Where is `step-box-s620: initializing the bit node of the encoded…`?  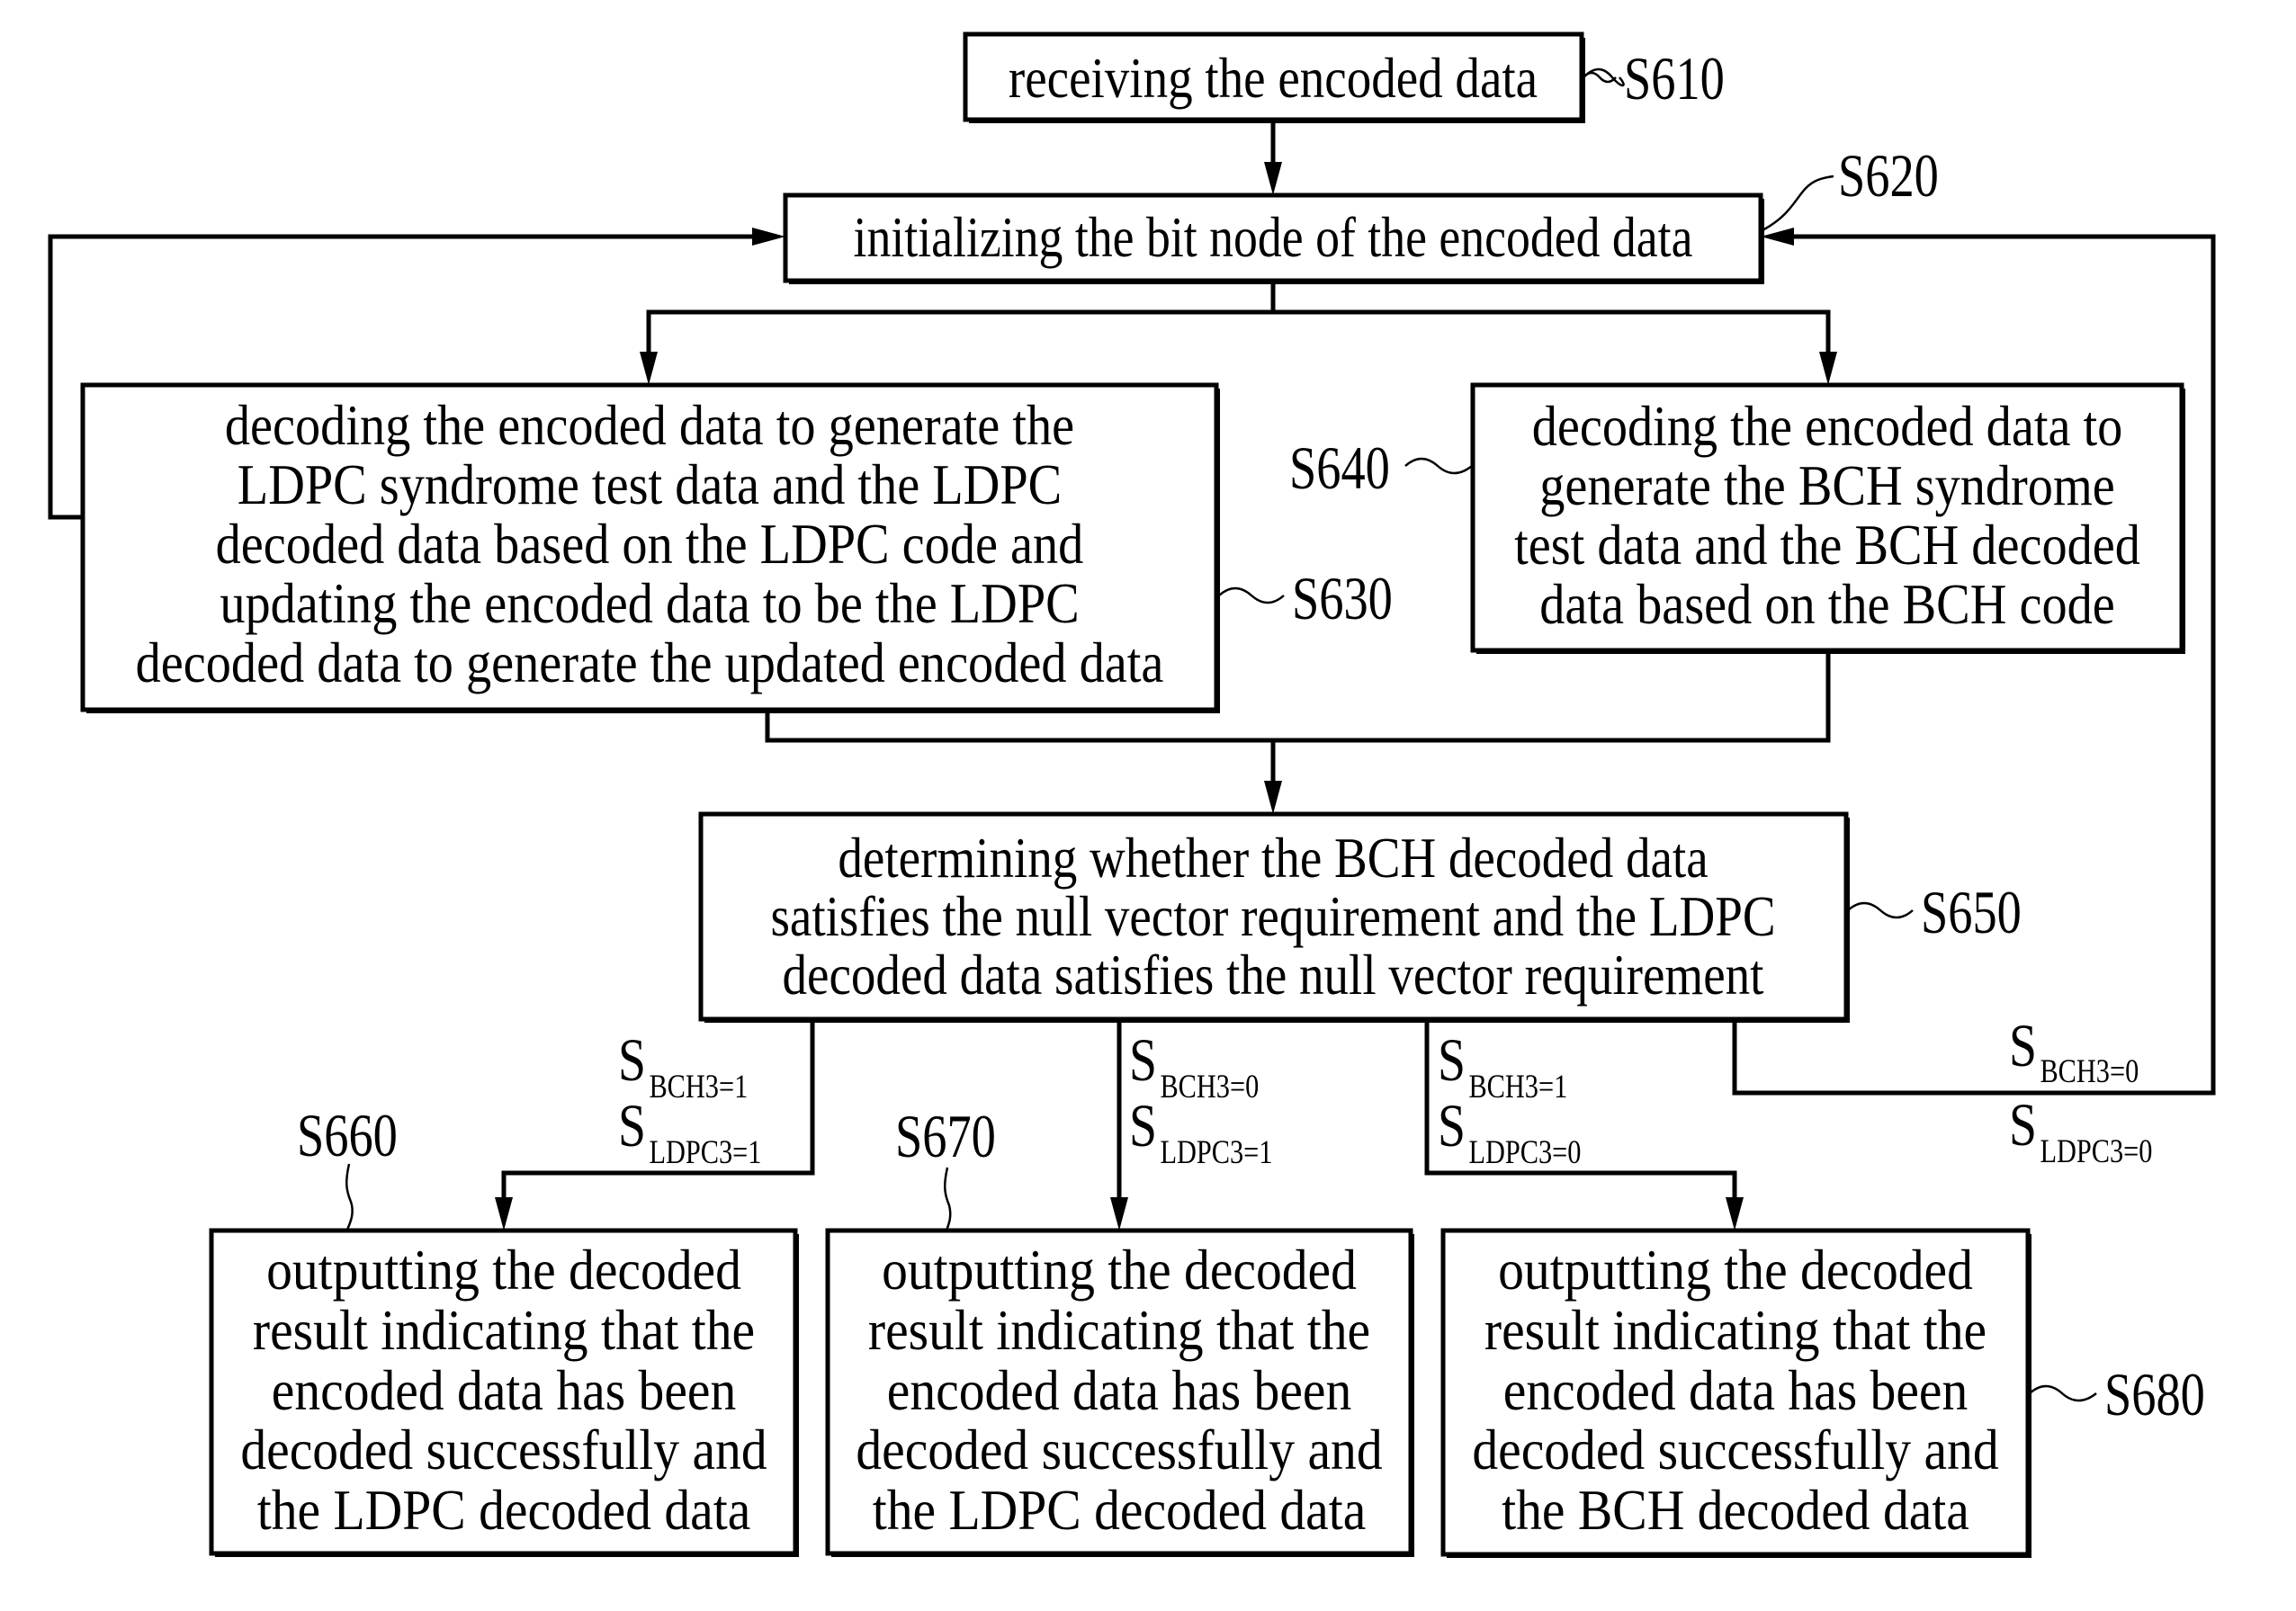 step-box-s620: initializing the bit node of the encoded… is located at coordinates (1273, 238).